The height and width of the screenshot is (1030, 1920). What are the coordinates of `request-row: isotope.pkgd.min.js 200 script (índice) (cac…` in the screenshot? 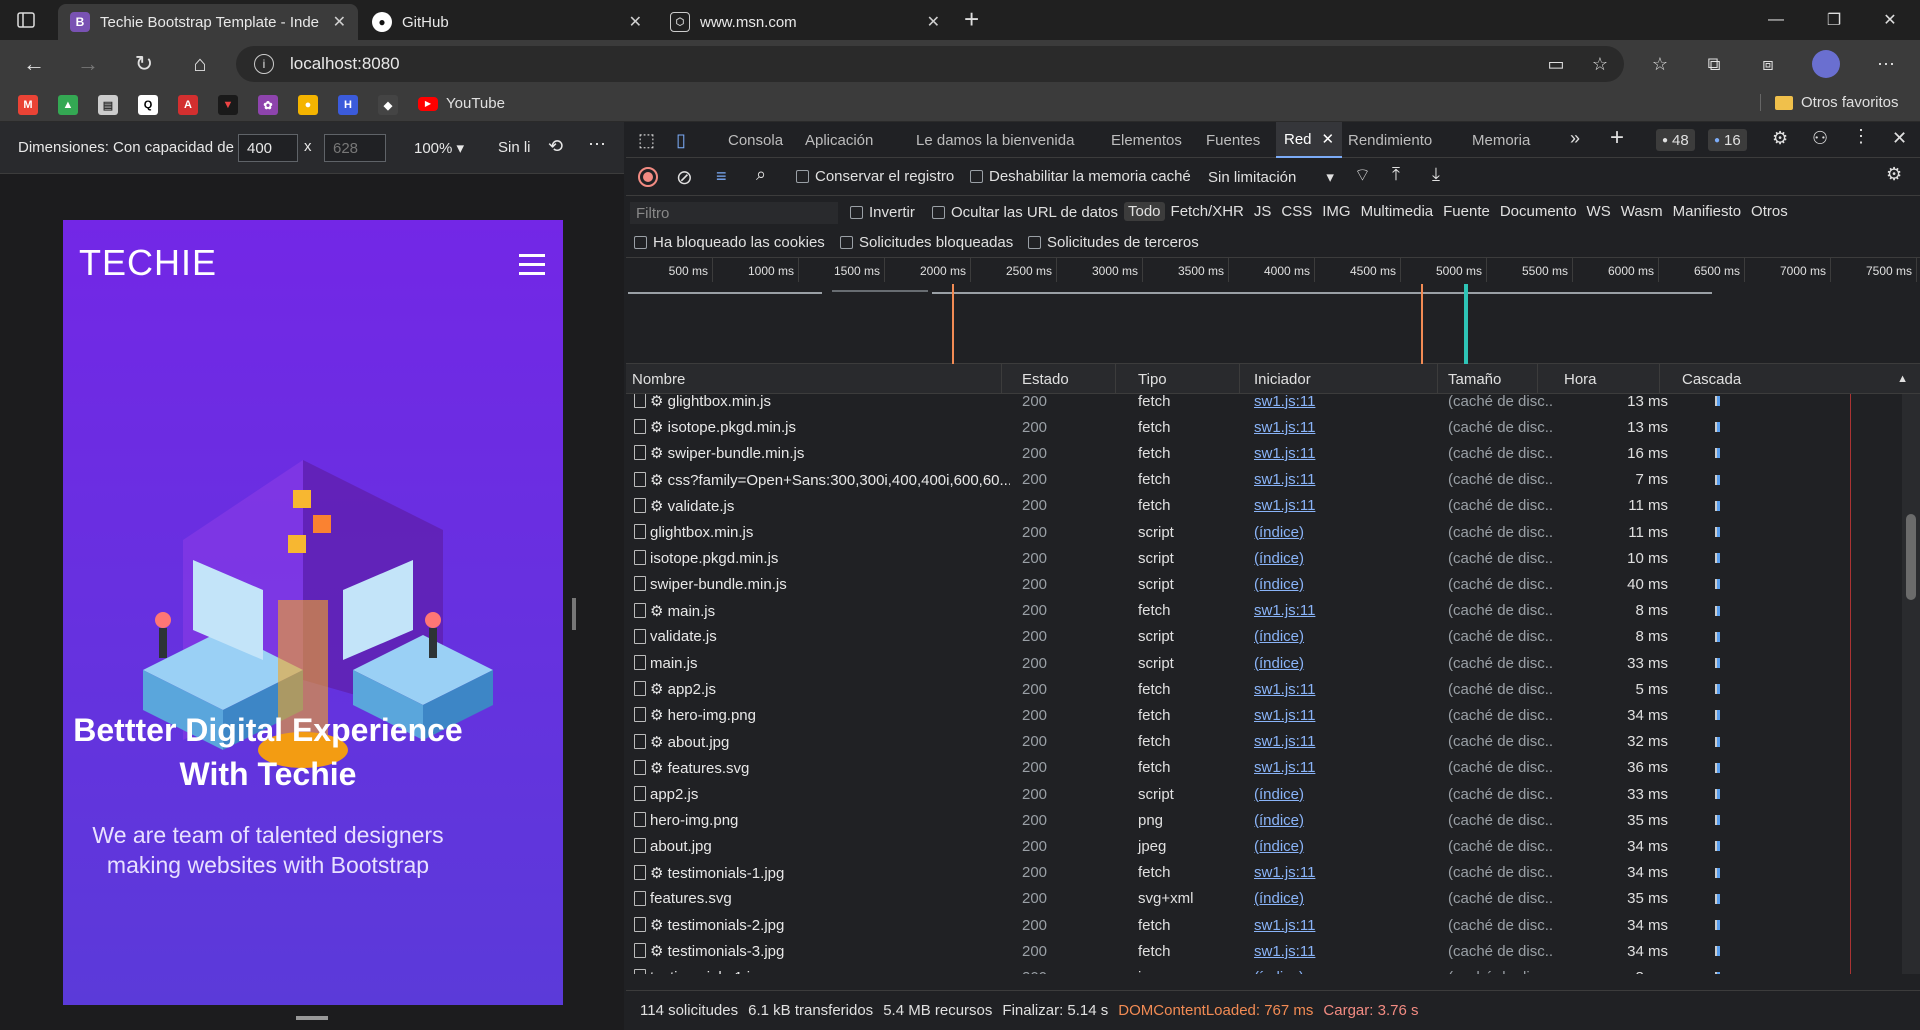 It's located at (1264, 558).